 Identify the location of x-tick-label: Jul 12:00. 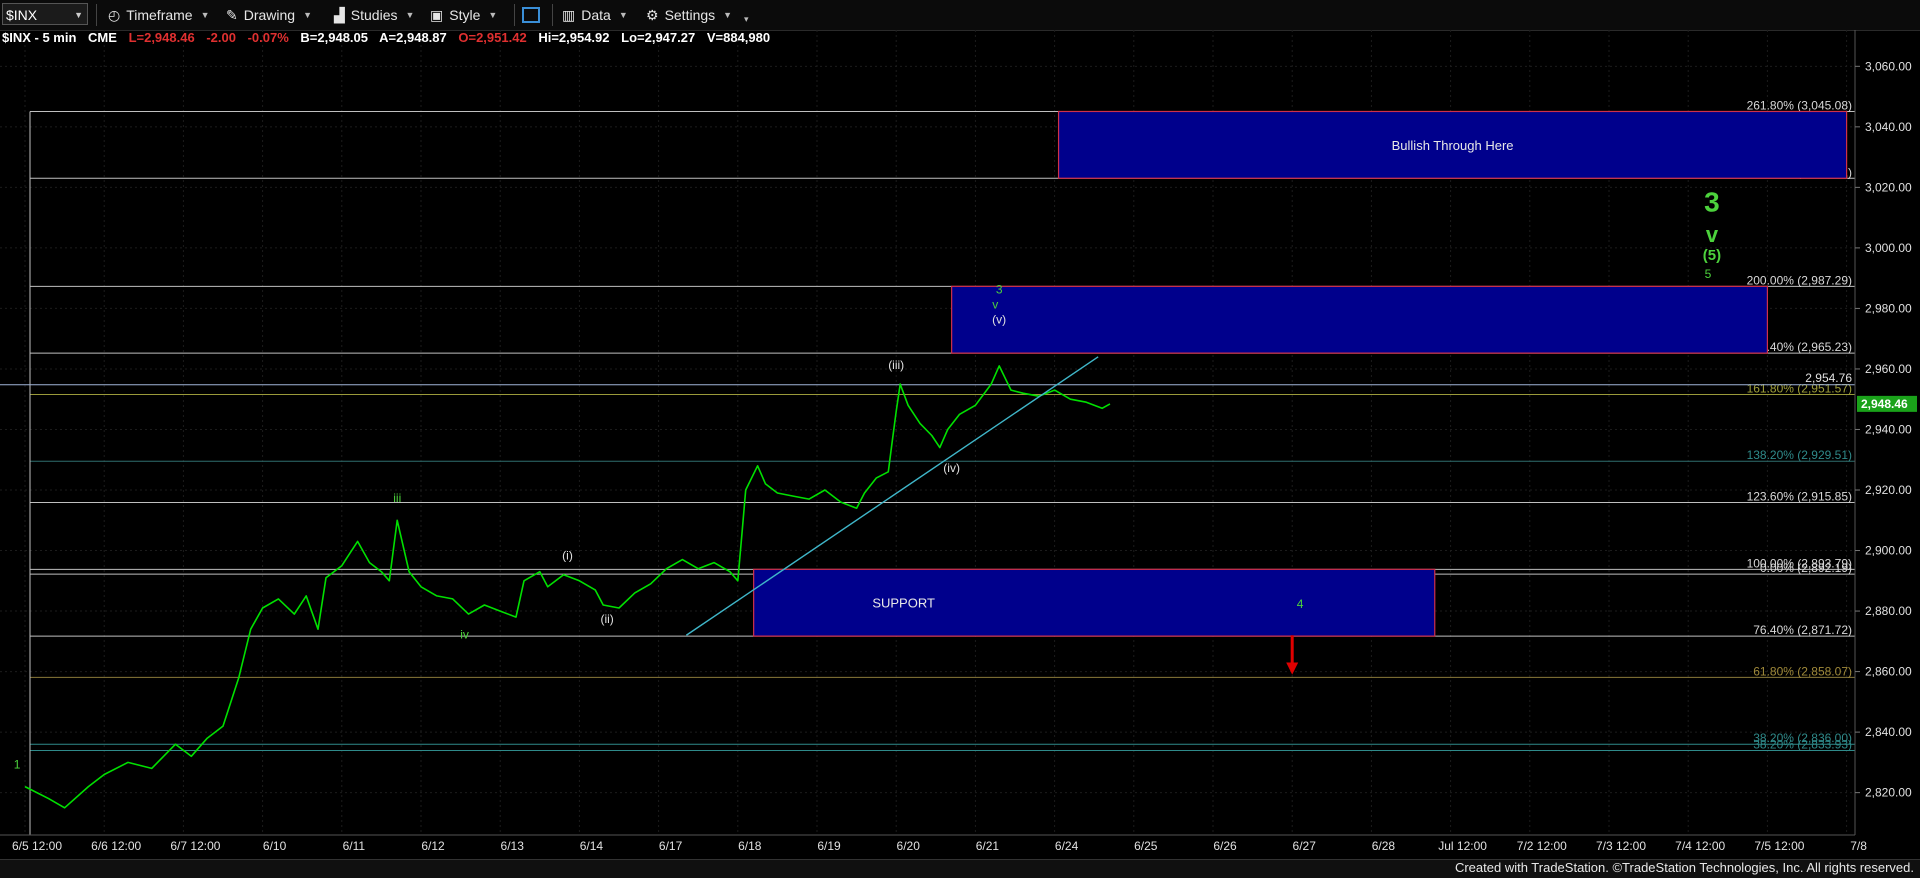
(1462, 846).